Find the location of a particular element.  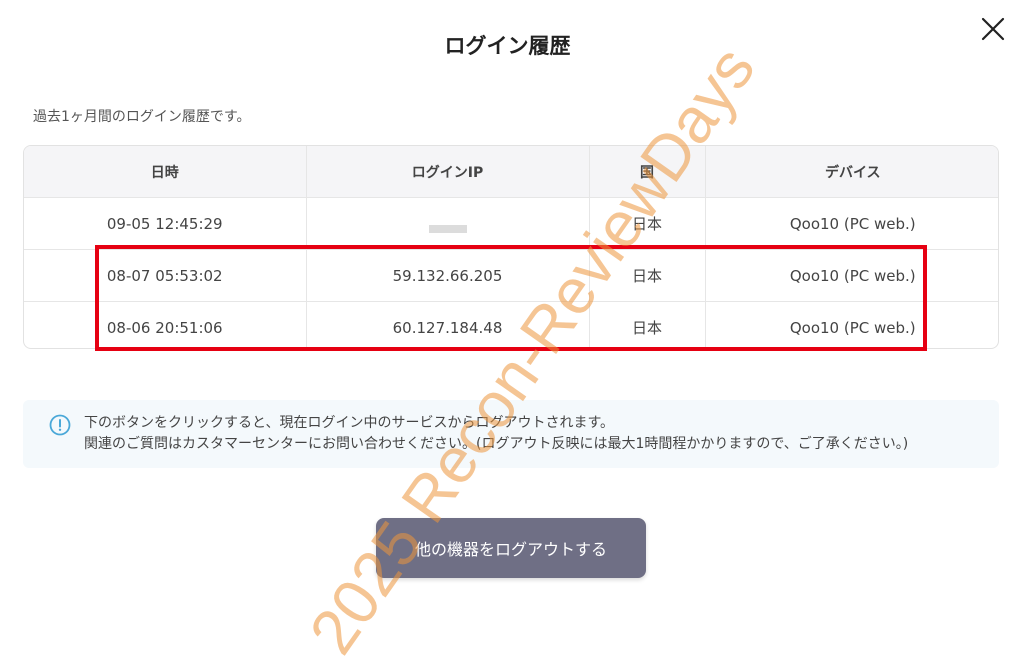

column-header-ip: ログインIP is located at coordinates (448, 172).